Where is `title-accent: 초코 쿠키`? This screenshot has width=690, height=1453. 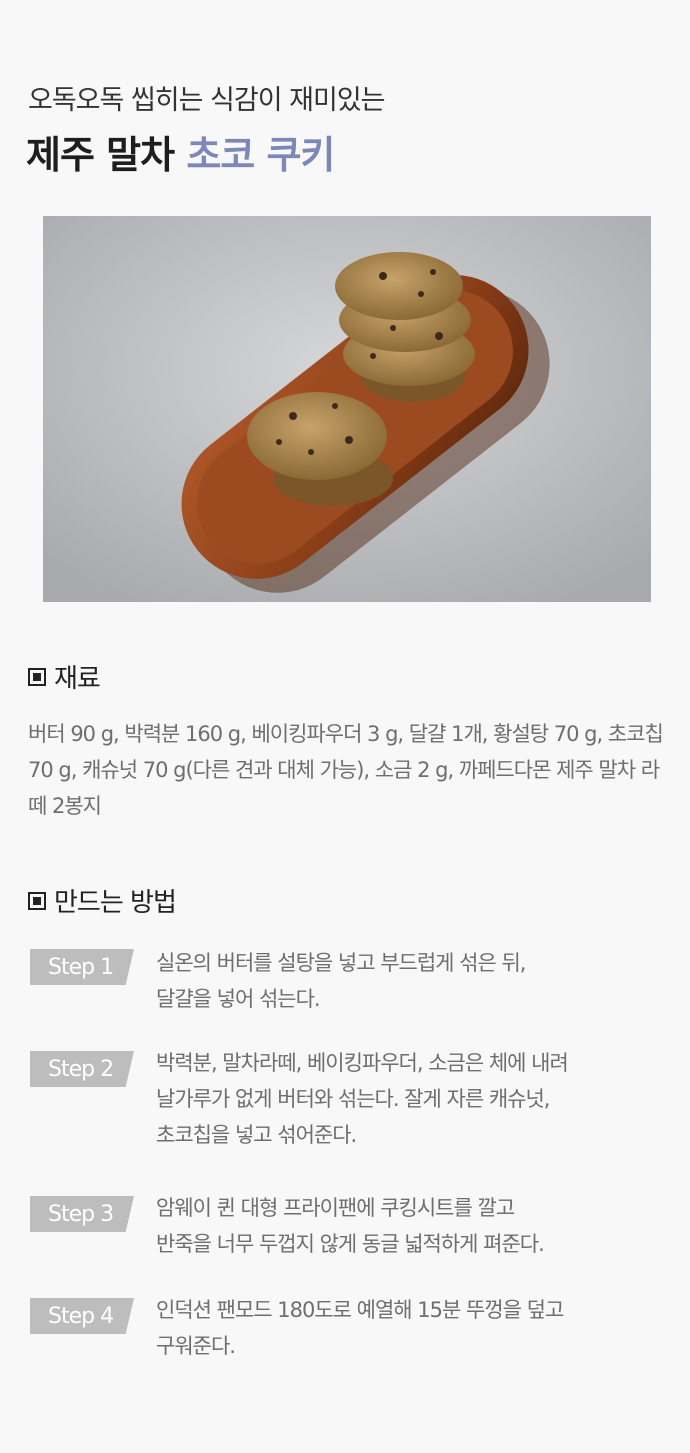 title-accent: 초코 쿠키 is located at coordinates (260, 155).